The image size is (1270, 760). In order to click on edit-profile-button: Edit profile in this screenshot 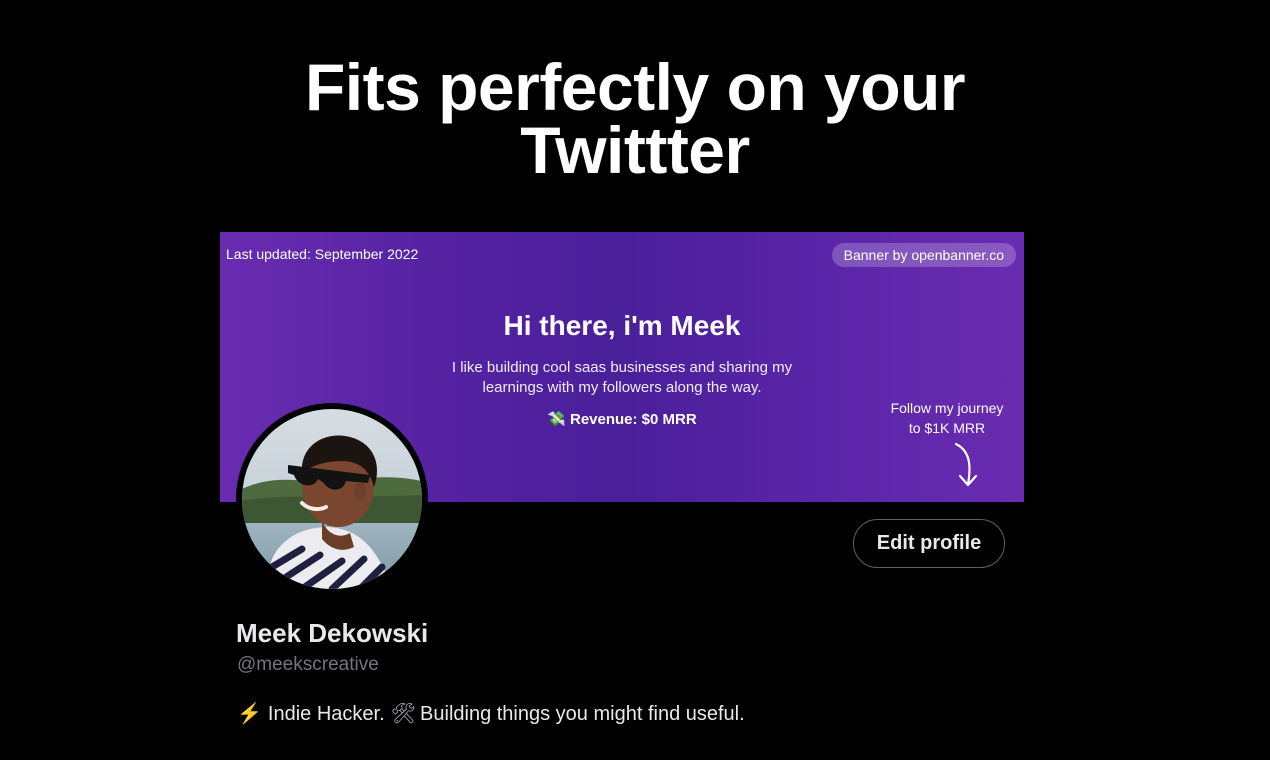, I will do `click(929, 543)`.